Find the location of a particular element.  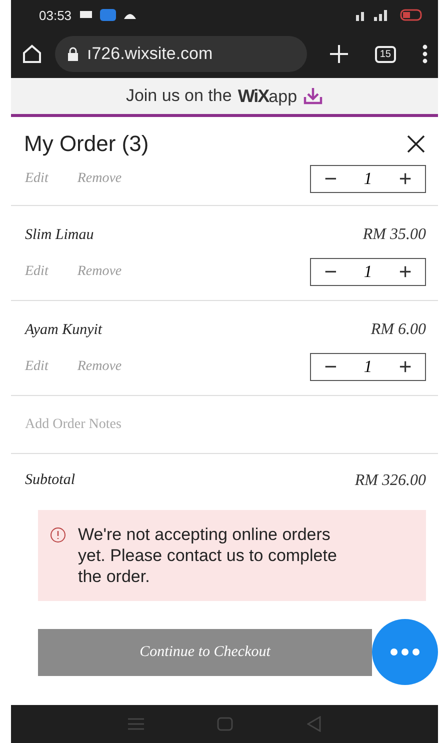

banner-brand: WiXapp is located at coordinates (268, 96).